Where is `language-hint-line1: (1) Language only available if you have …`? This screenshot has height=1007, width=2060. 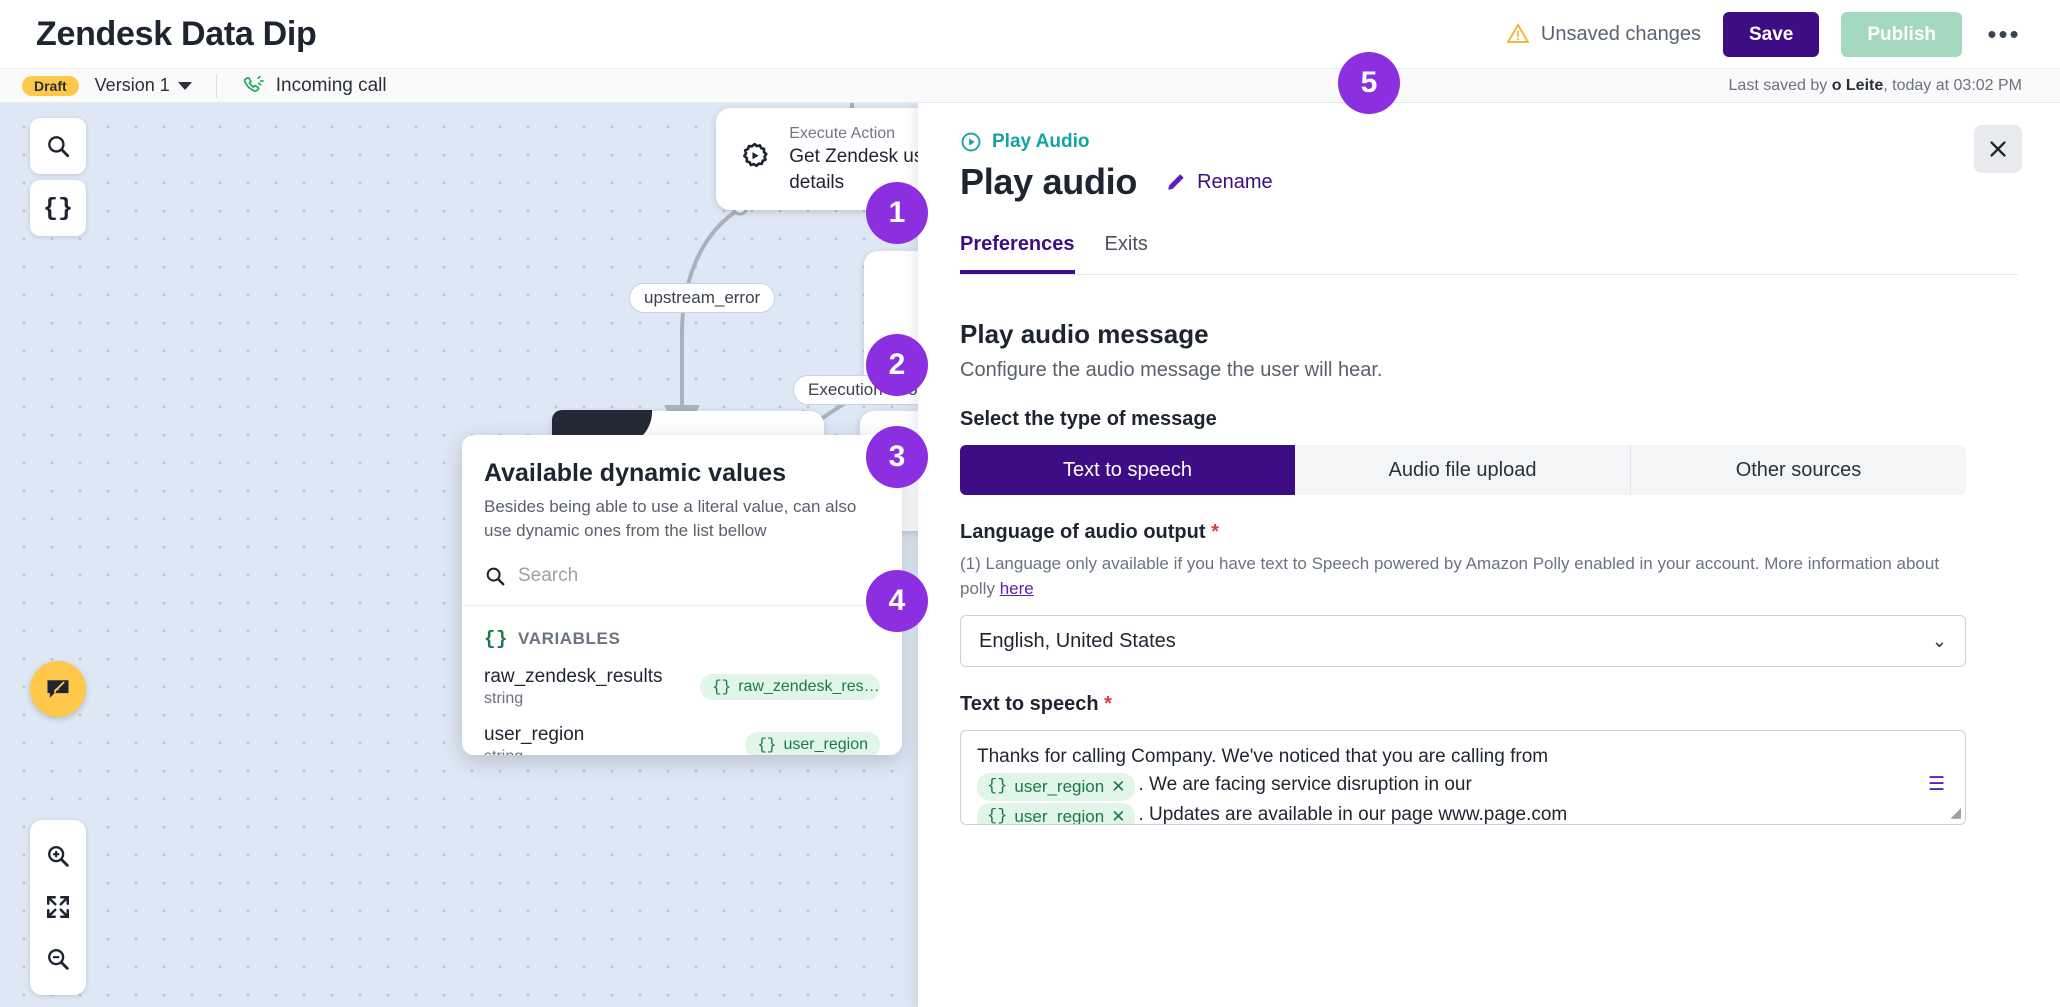
language-hint-line1: (1) Language only available if you have … is located at coordinates (1325, 563).